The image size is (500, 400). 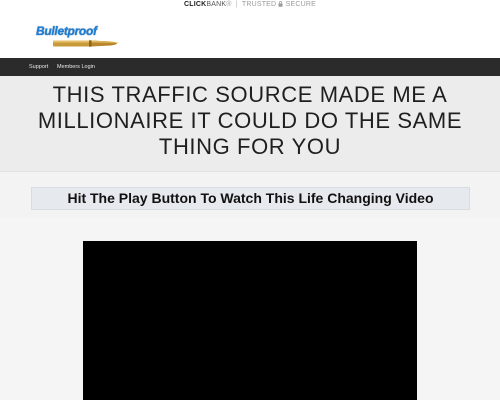 I want to click on bulletproof-logo: Bulletproof, so click(x=77, y=37).